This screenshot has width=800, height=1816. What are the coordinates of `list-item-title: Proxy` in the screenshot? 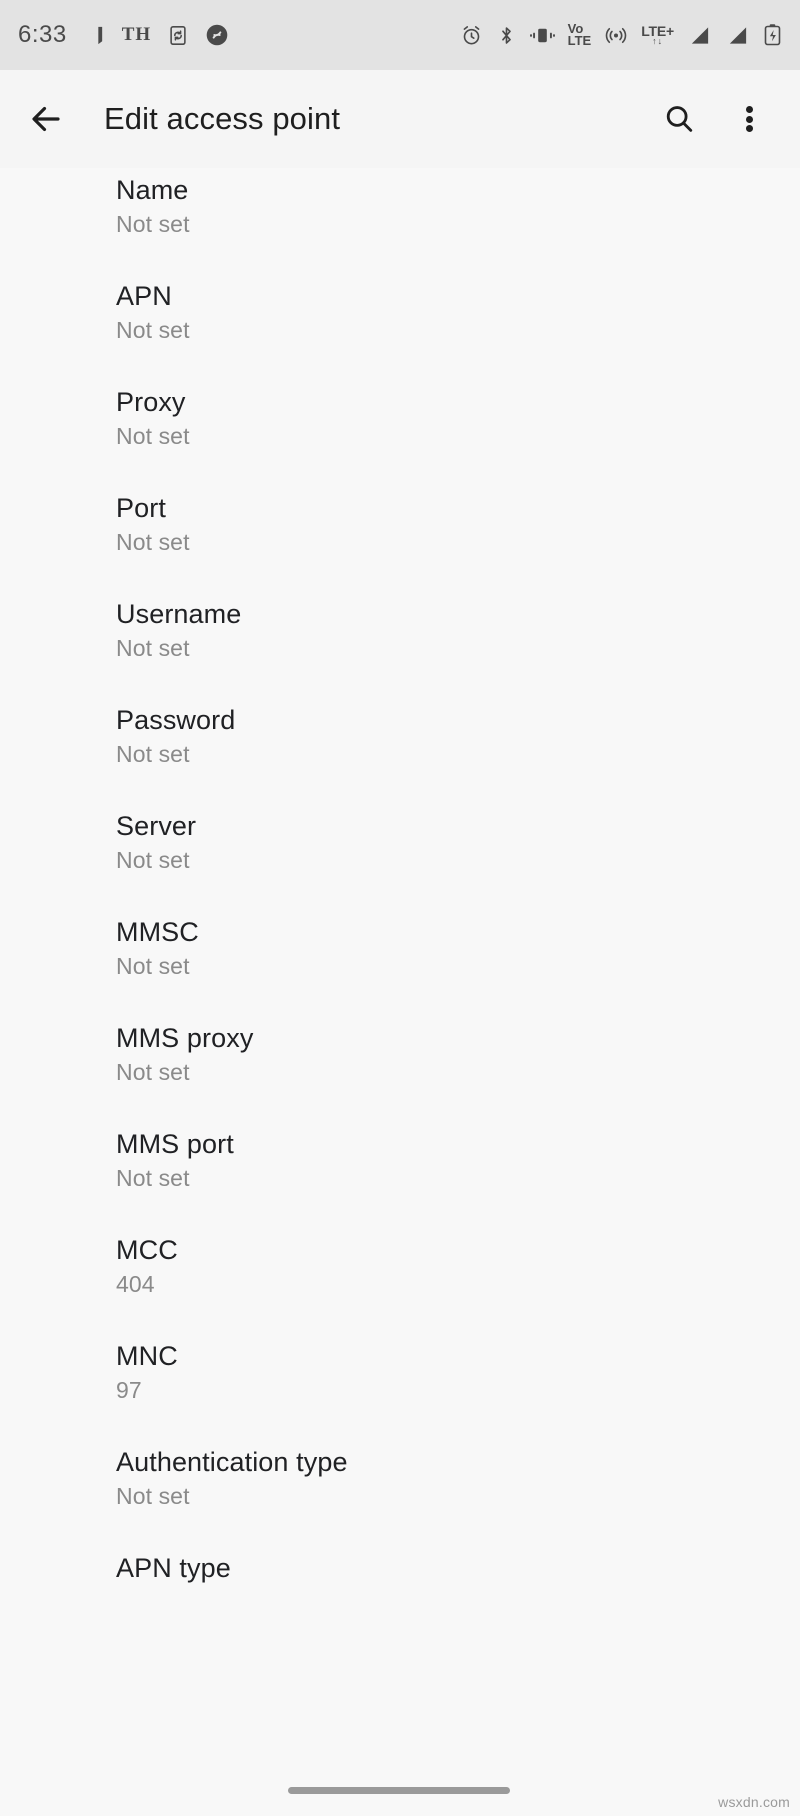 It's located at (151, 402).